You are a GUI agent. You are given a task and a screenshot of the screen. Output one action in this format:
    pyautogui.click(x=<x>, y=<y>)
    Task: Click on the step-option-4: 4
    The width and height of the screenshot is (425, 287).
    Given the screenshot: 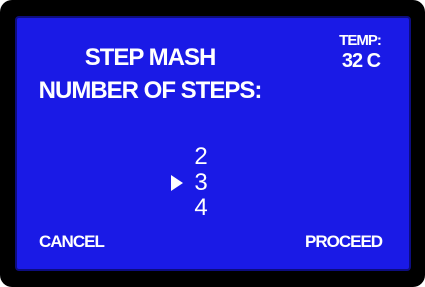 What is the action you would take?
    pyautogui.click(x=201, y=208)
    